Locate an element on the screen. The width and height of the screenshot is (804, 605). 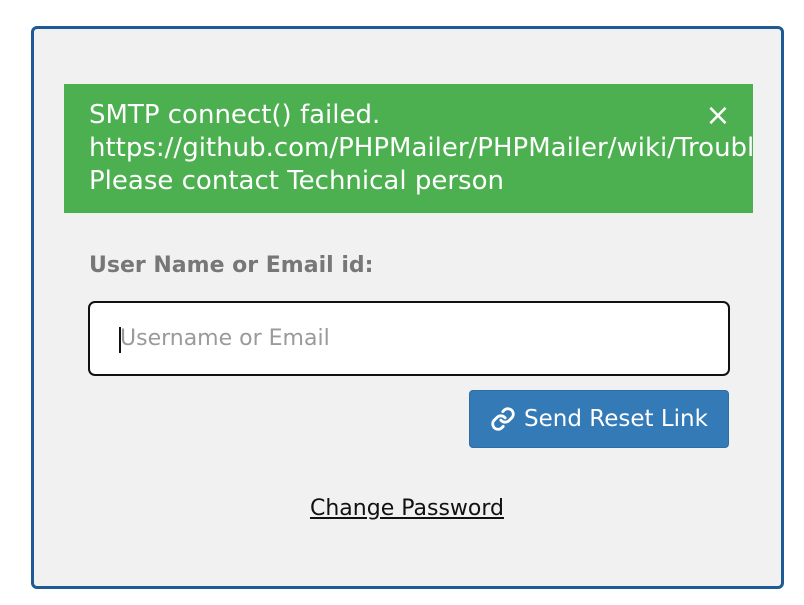
send-reset-link-label: Send Reset Link is located at coordinates (616, 419).